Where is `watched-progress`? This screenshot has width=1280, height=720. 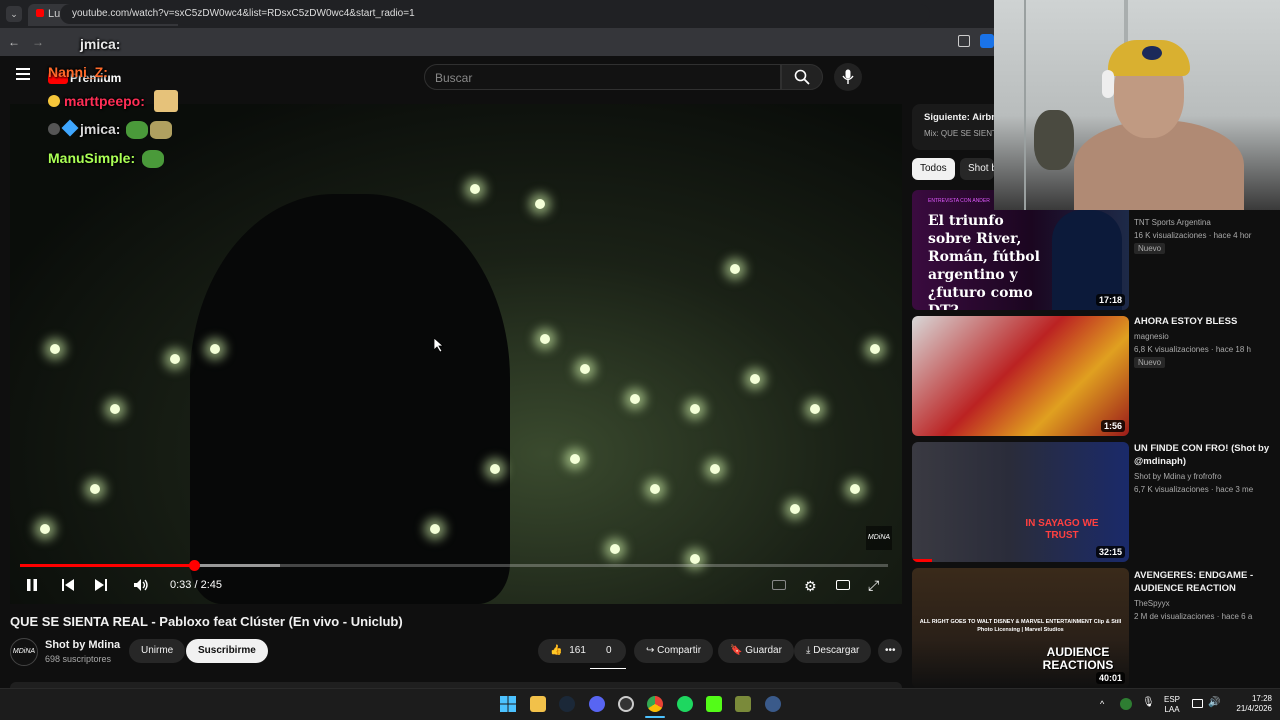 watched-progress is located at coordinates (922, 560).